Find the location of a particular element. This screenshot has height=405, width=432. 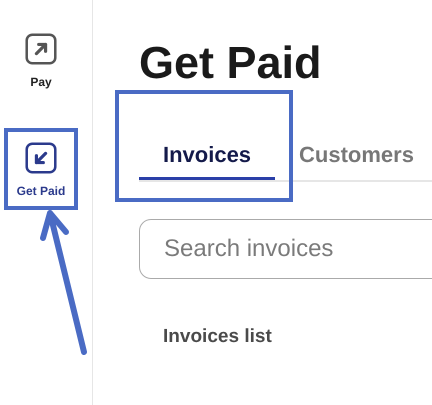

sidebar-item: Pay is located at coordinates (41, 57).